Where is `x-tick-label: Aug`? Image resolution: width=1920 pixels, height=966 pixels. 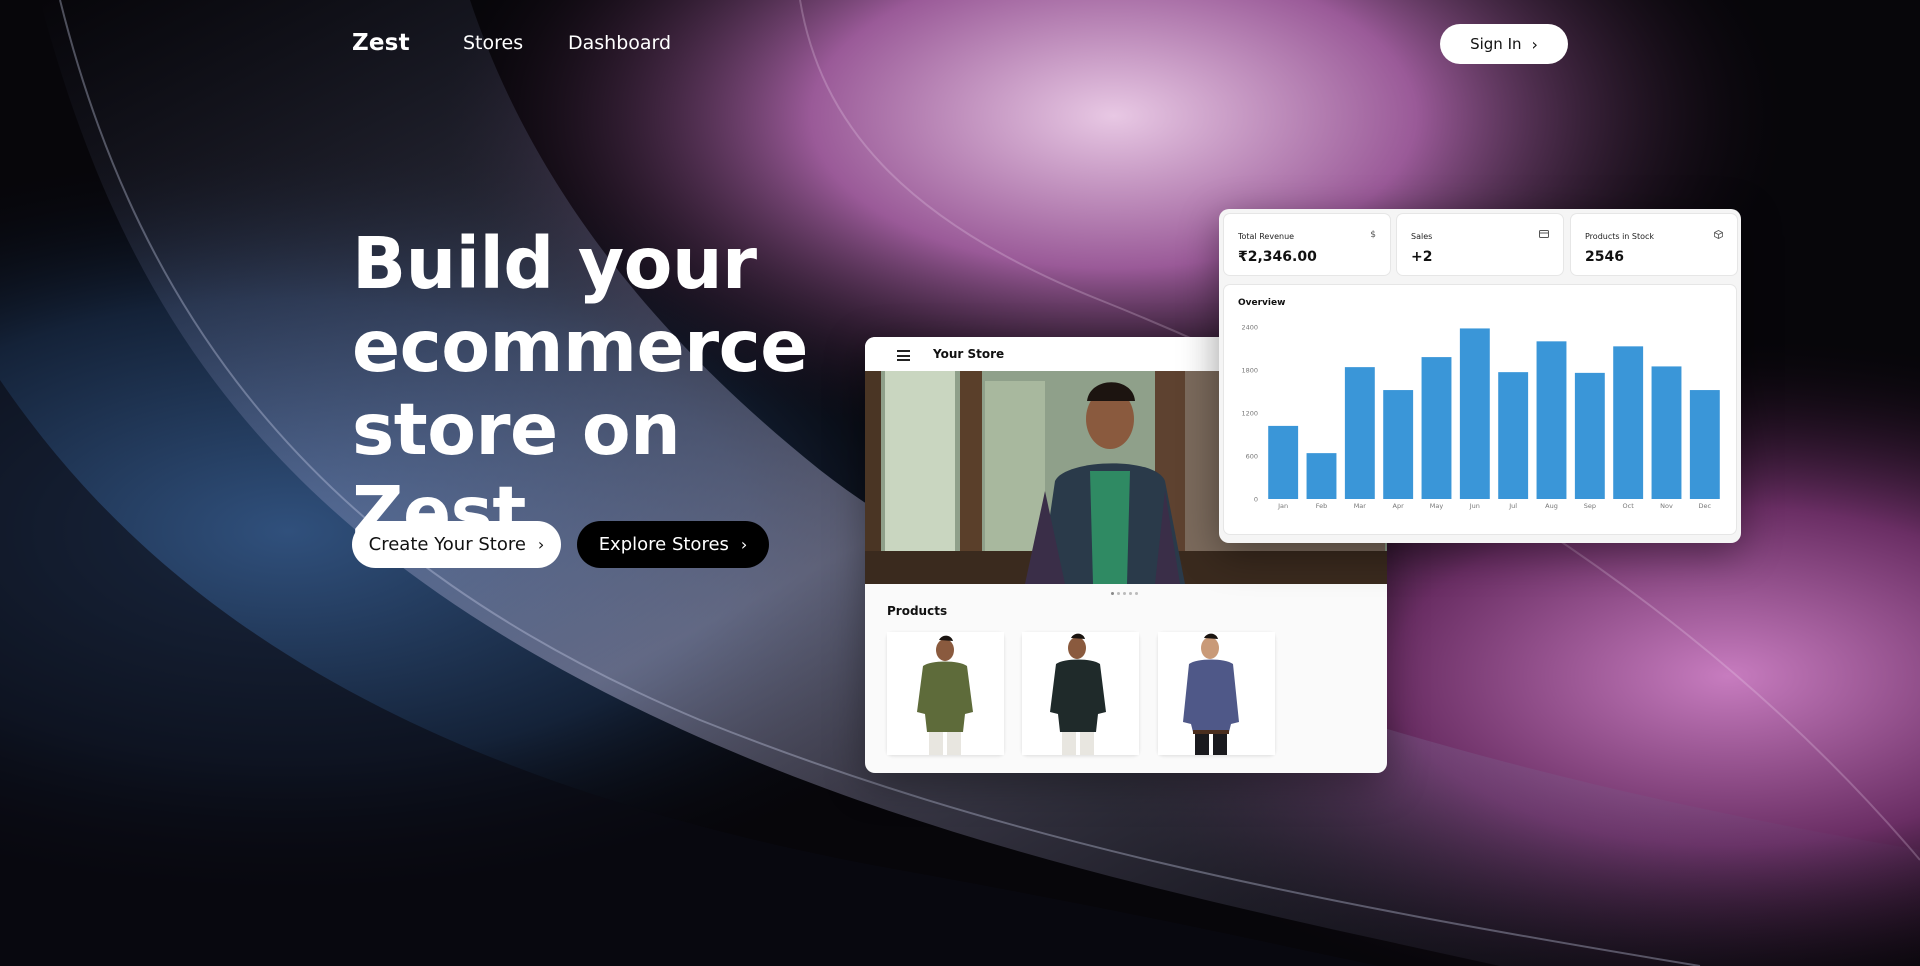
x-tick-label: Aug is located at coordinates (1551, 506).